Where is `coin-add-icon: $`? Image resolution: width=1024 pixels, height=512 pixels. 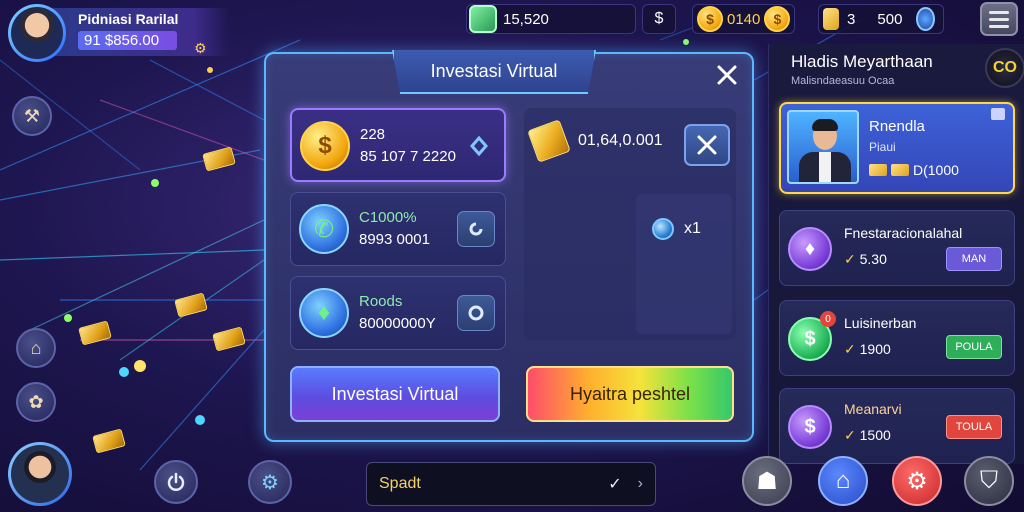 coin-add-icon: $ is located at coordinates (777, 19).